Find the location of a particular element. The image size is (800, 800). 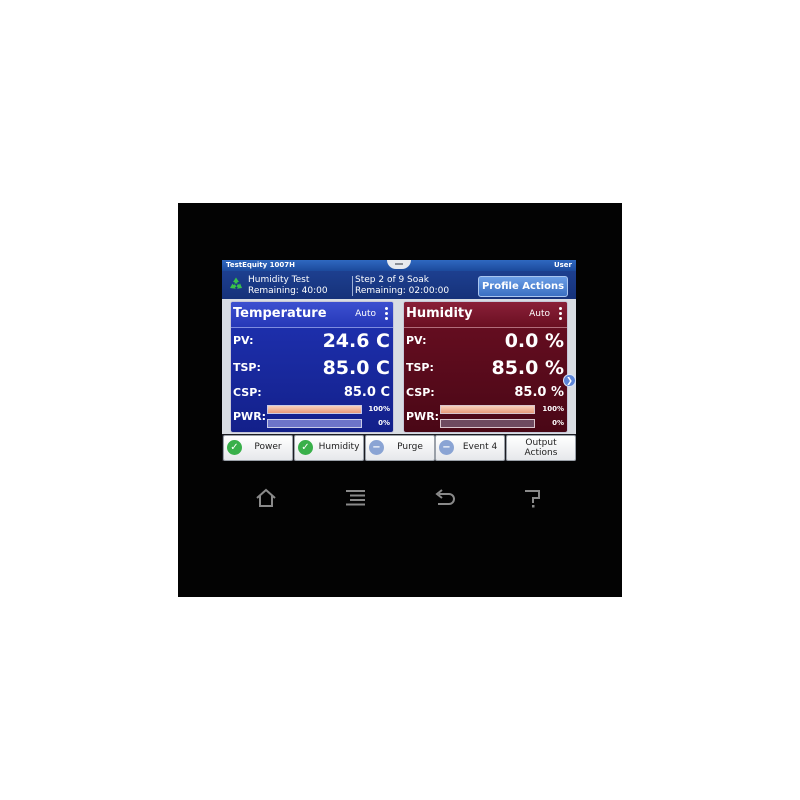

output-actions-label: Output Actions is located at coordinates (541, 448).